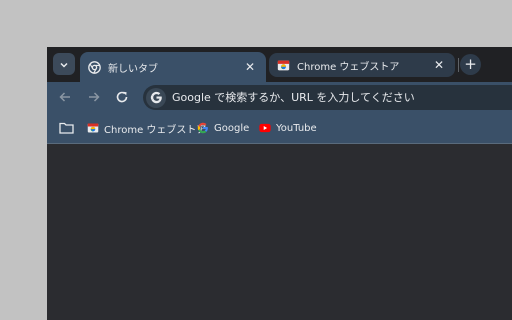 The height and width of the screenshot is (320, 512). Describe the element at coordinates (173, 67) in the screenshot. I see `tab-new-tab: 新しいタブ ✕` at that location.